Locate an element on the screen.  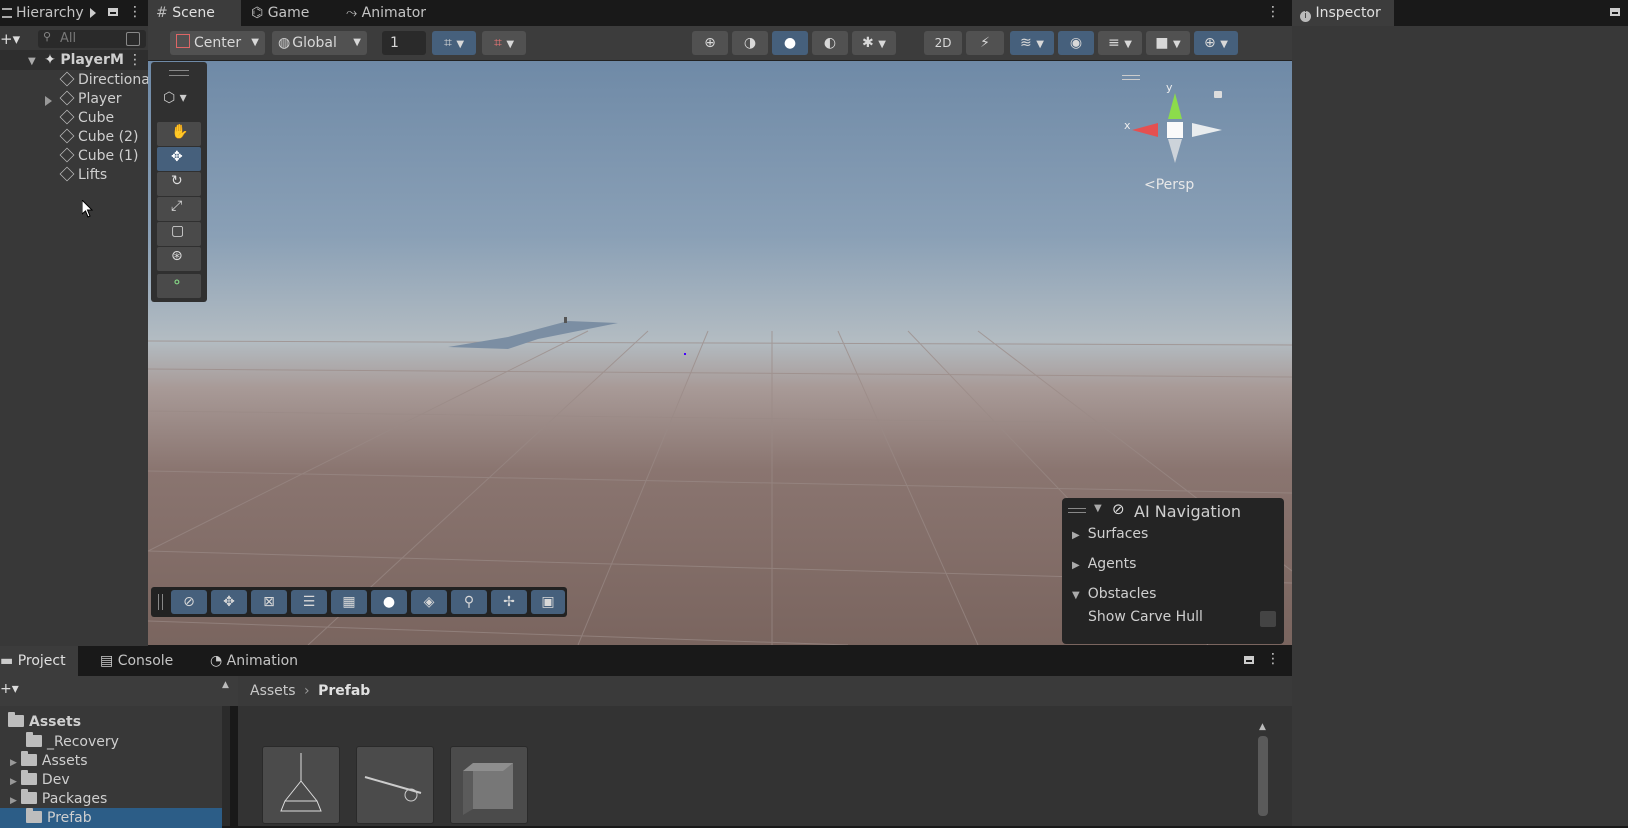
breadcrumb-assets: Assets is located at coordinates (273, 691).